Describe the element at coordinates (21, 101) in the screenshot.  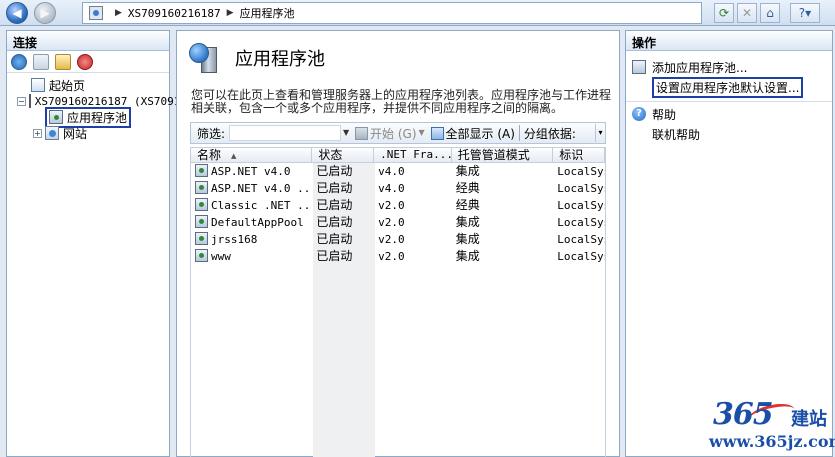
I see `collapse-icon: −` at that location.